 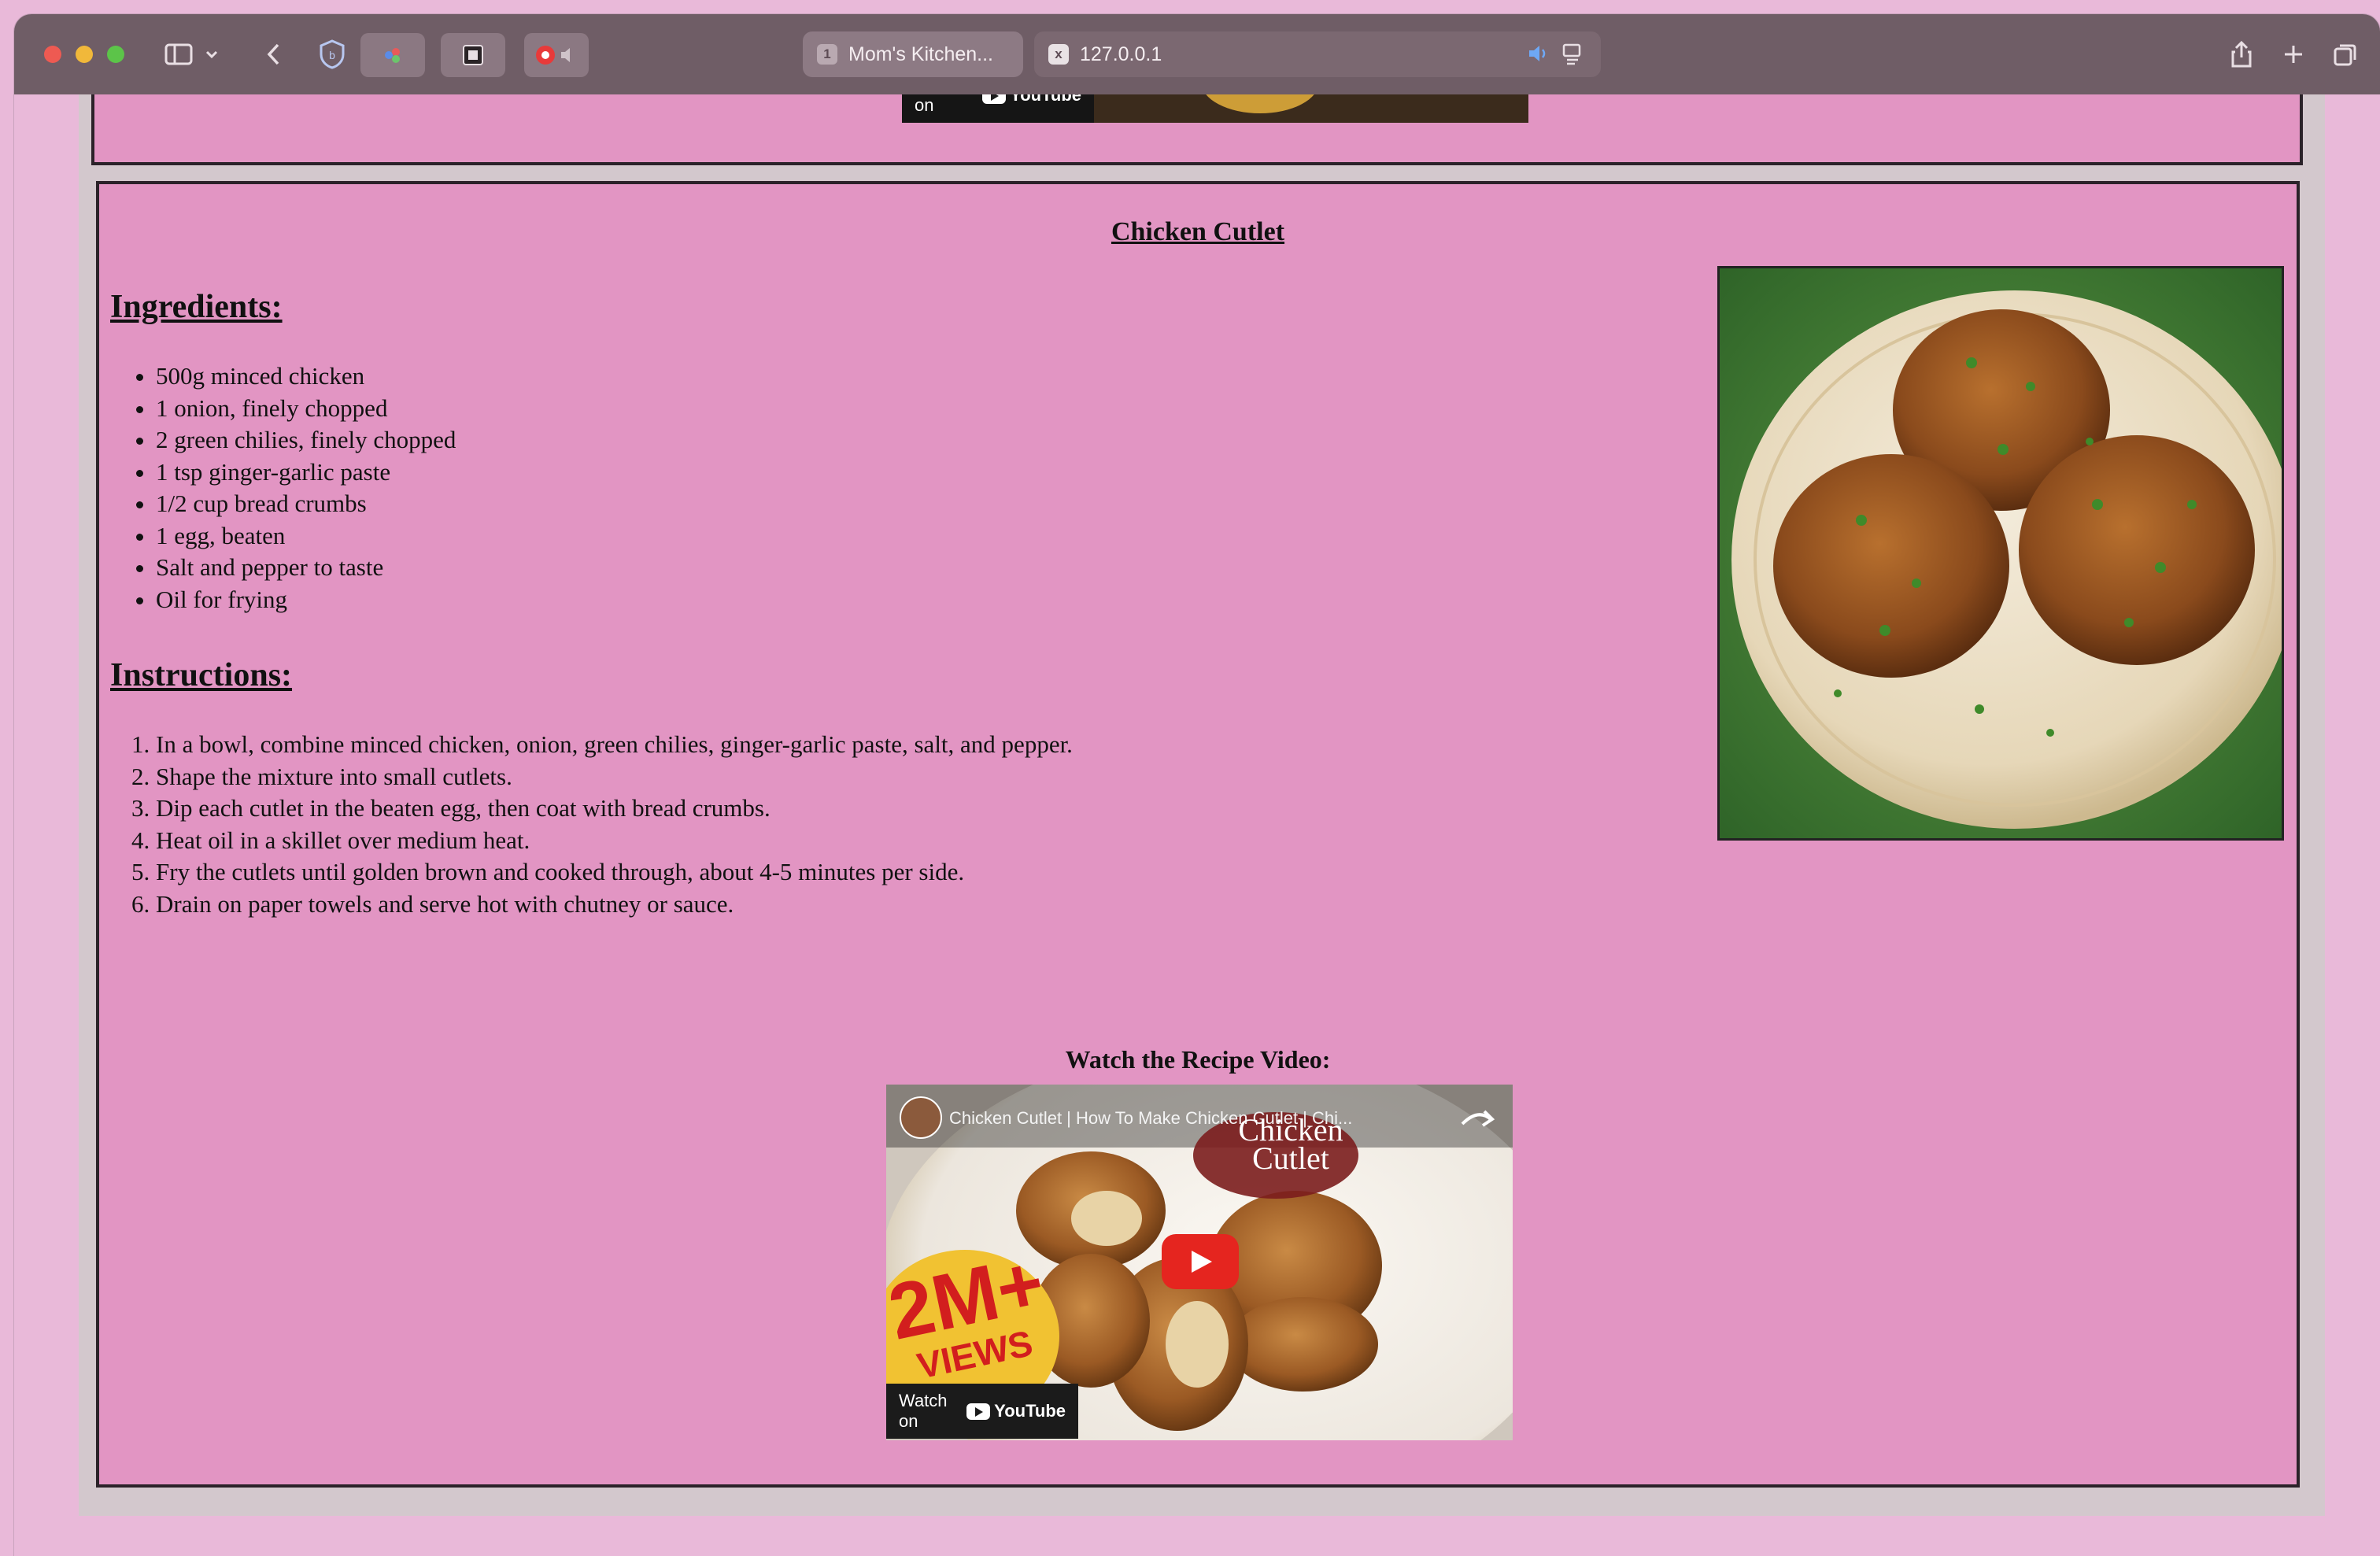 What do you see at coordinates (1260, 103) in the screenshot?
I see `video-thumbnail` at bounding box center [1260, 103].